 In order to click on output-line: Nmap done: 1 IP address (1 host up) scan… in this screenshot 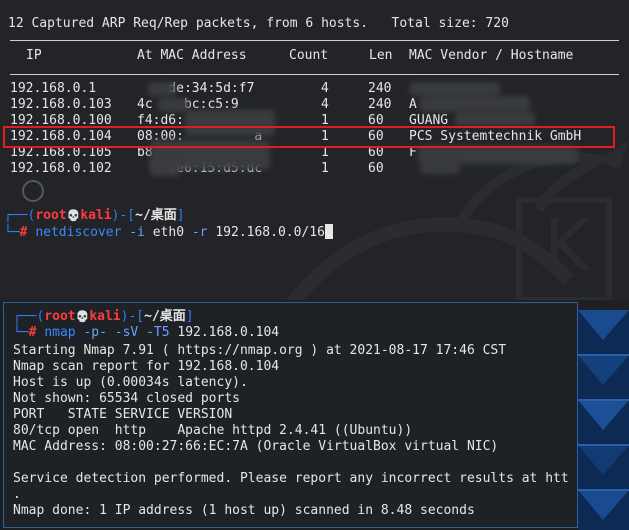, I will do `click(244, 510)`.